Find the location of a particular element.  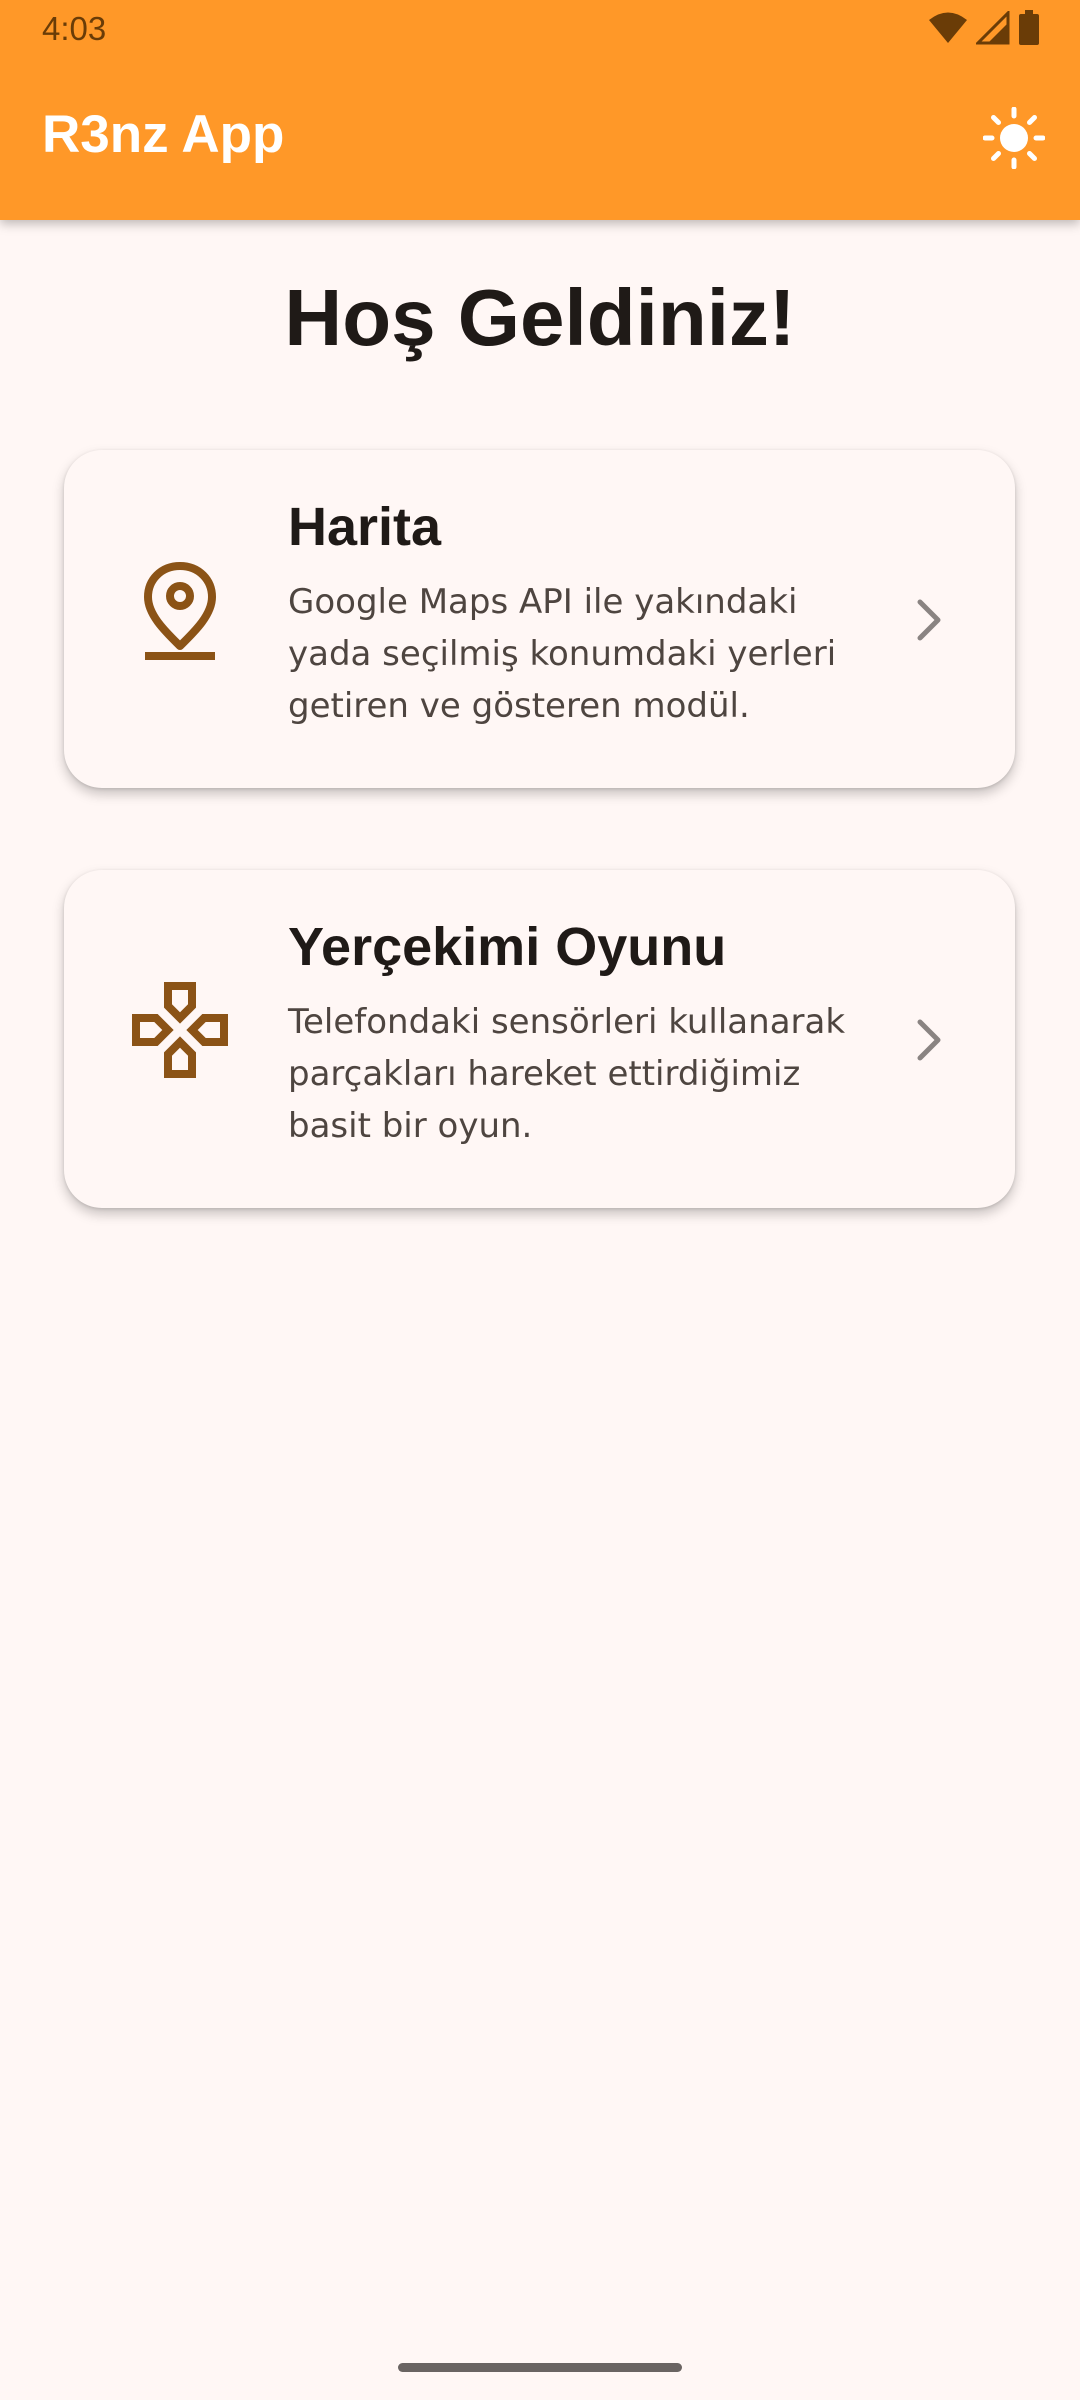

gamepad-icon is located at coordinates (180, 1030).